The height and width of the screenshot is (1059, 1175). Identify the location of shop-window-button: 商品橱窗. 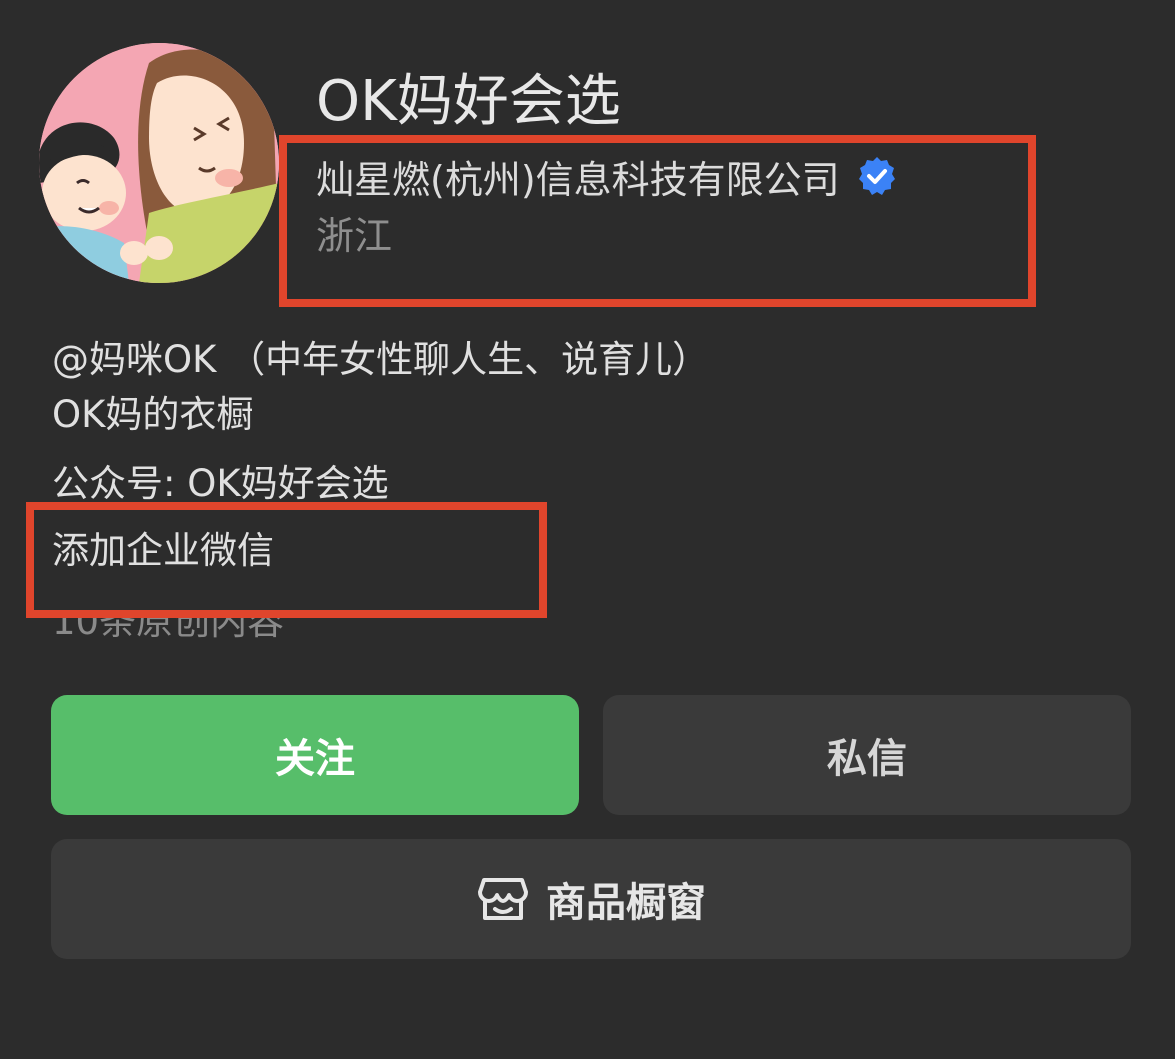
(591, 899).